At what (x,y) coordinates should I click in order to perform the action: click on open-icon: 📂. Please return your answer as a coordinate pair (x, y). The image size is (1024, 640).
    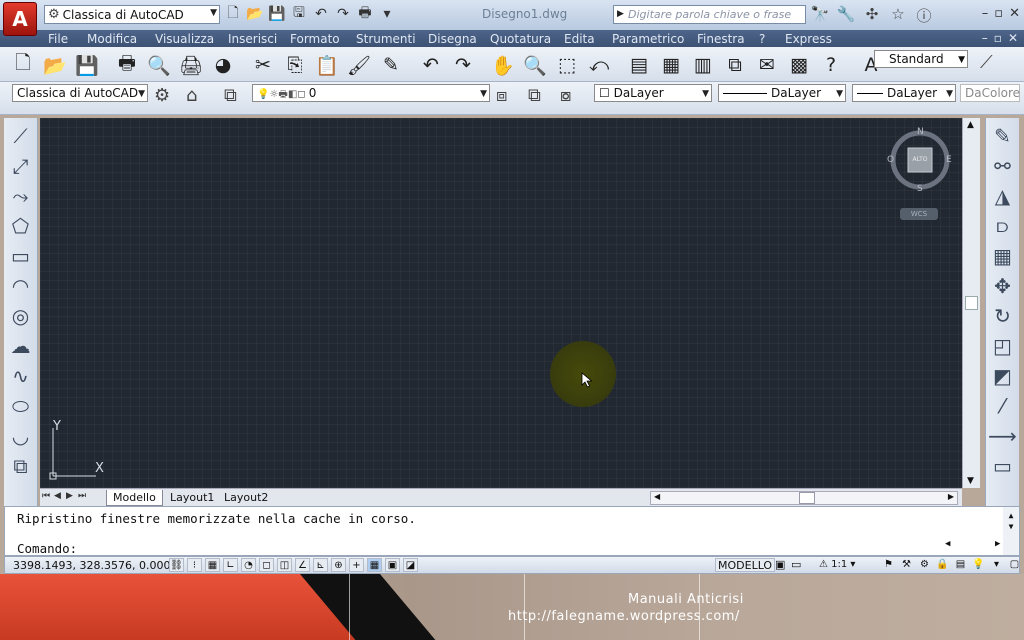
    Looking at the image, I should click on (55, 65).